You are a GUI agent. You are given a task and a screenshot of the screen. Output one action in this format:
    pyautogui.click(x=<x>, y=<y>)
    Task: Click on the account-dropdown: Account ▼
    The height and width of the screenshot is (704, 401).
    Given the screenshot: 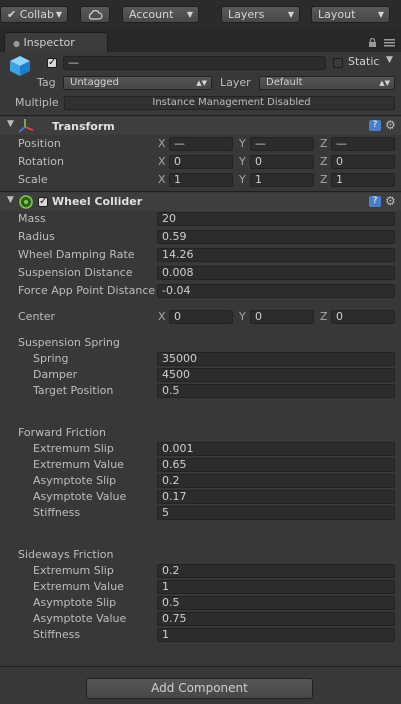 What is the action you would take?
    pyautogui.click(x=160, y=14)
    